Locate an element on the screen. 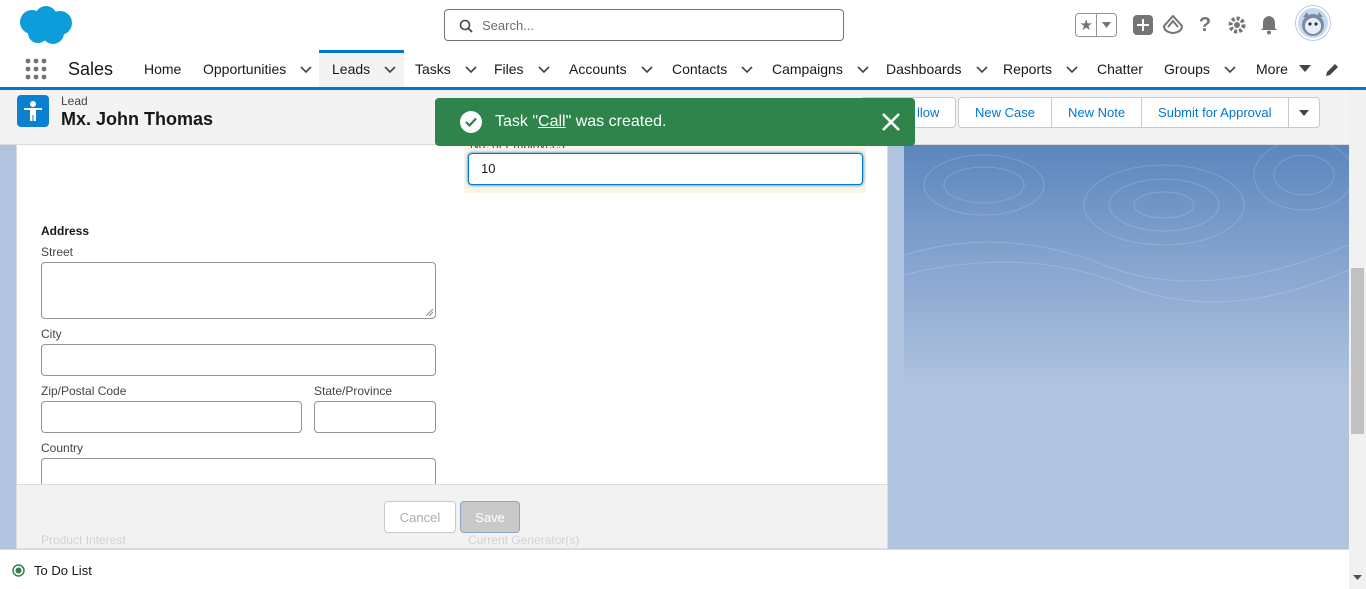 The width and height of the screenshot is (1366, 589). employees-input: 10 is located at coordinates (665, 169).